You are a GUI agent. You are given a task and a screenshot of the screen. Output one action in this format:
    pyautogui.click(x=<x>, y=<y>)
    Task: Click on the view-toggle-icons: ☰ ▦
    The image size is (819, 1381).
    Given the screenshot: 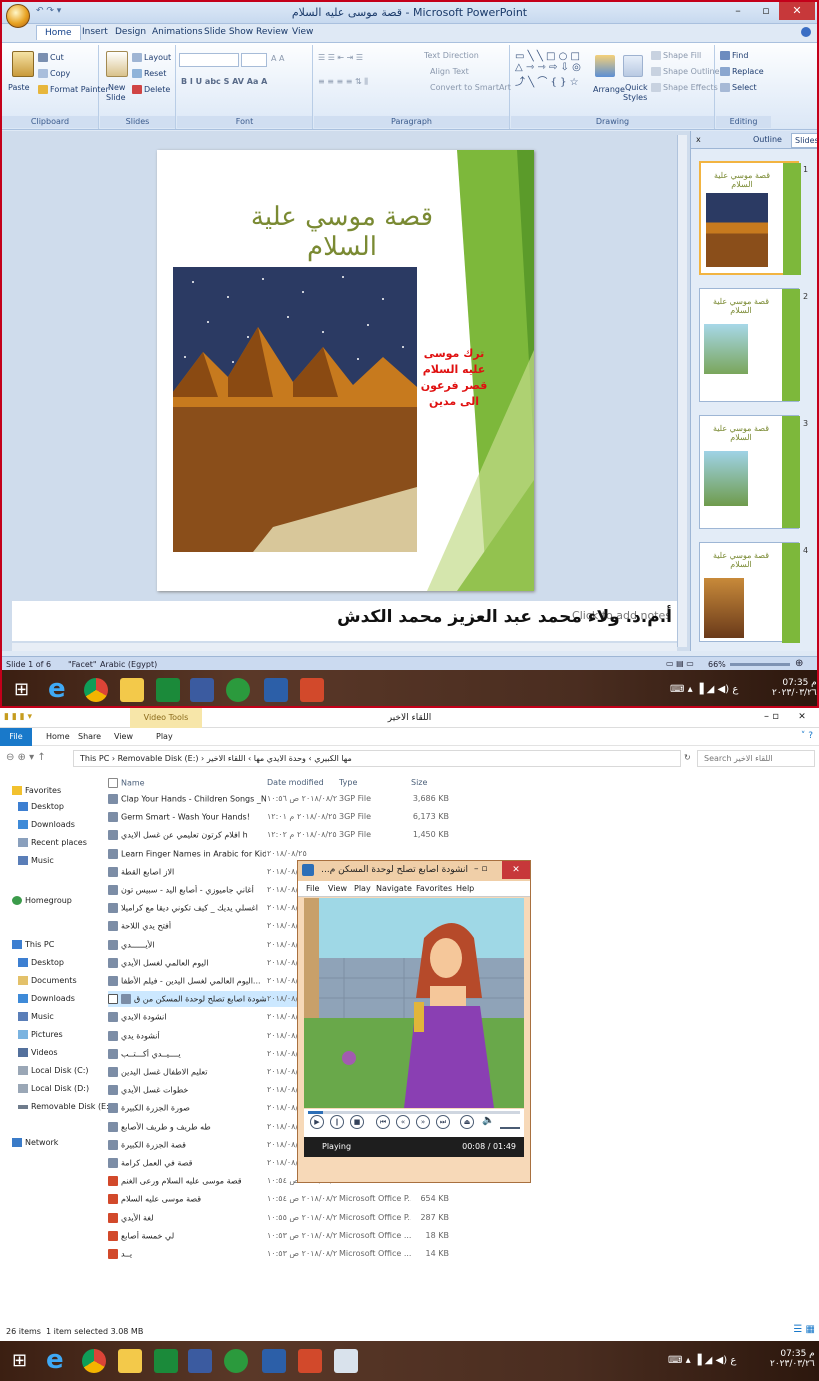 What is the action you would take?
    pyautogui.click(x=804, y=1329)
    